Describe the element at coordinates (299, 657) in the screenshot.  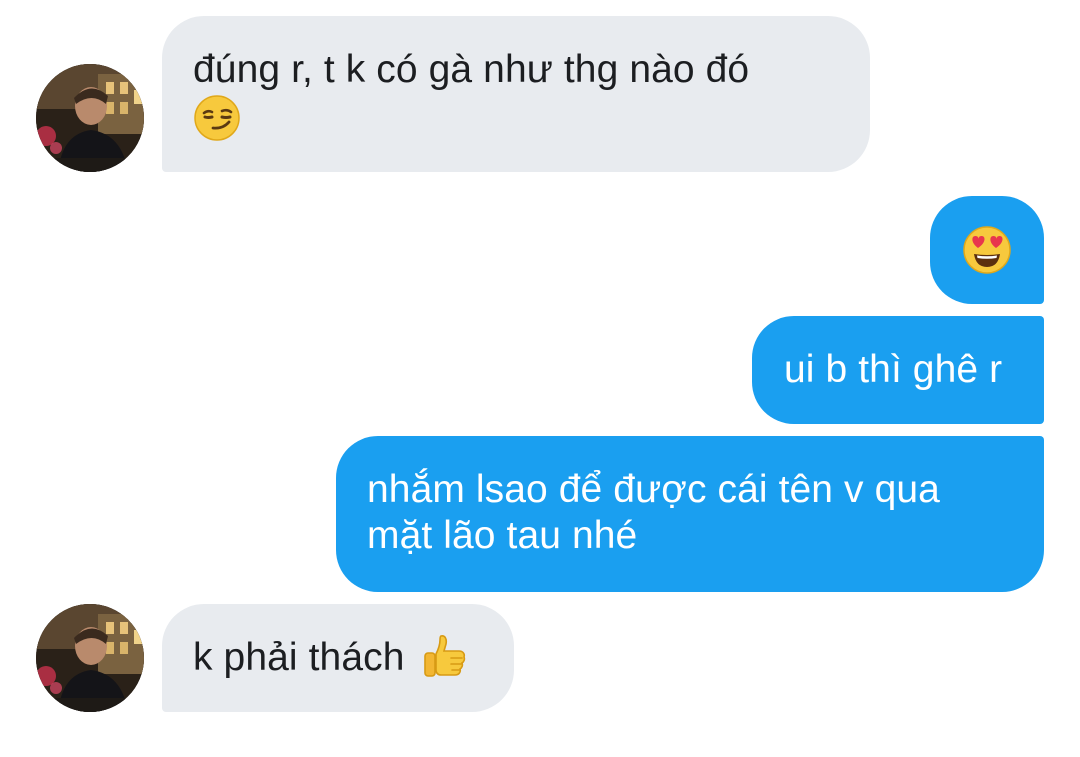
I see `message-text: k phải thách` at that location.